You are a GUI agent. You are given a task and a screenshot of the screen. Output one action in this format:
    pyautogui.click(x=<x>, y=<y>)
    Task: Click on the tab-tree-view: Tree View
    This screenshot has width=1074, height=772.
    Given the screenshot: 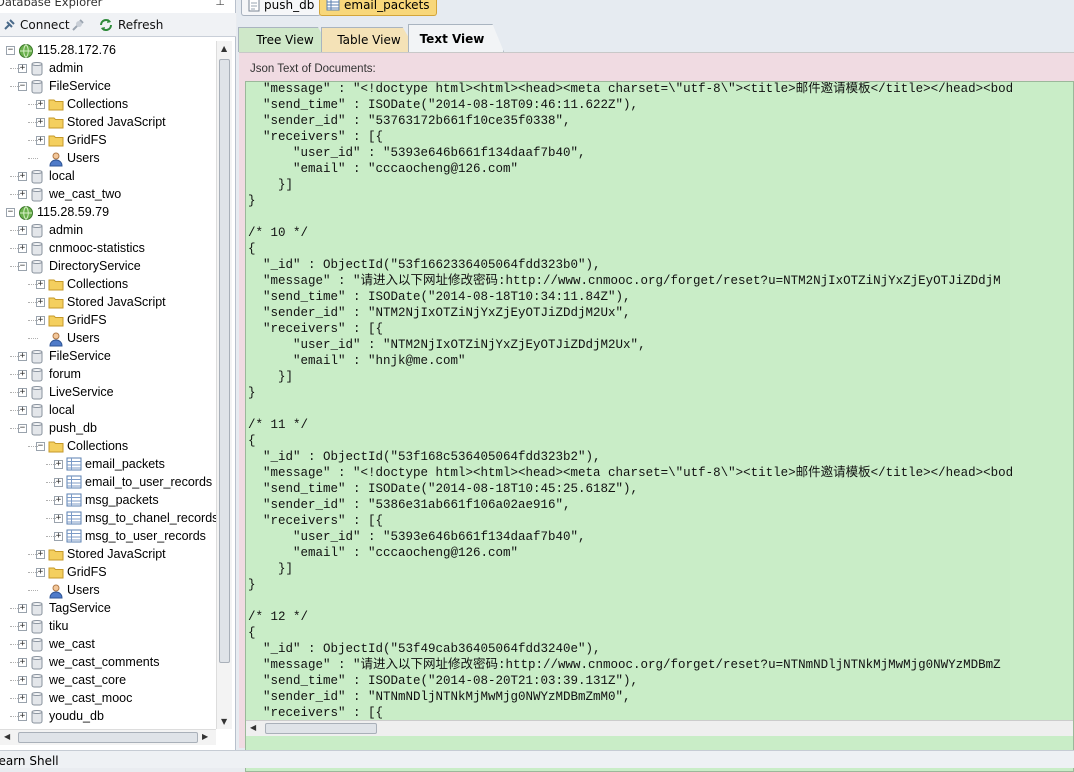 What is the action you would take?
    pyautogui.click(x=285, y=39)
    